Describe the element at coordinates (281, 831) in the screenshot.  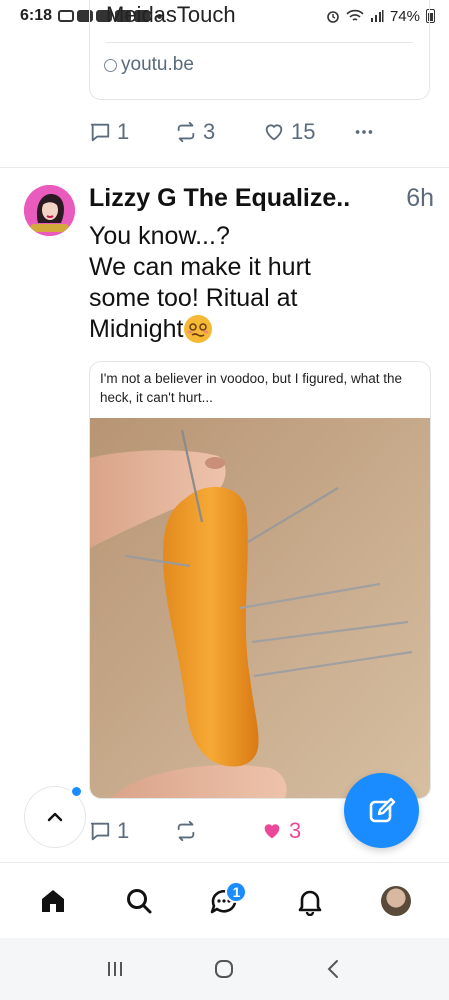
I see `like-button: 3` at that location.